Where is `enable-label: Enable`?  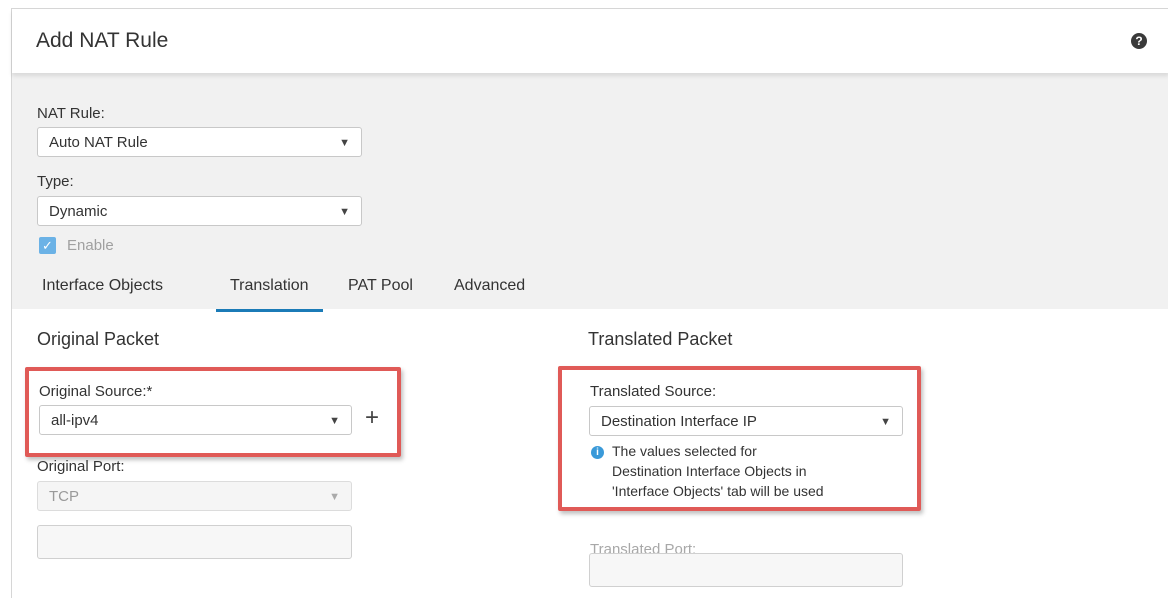 enable-label: Enable is located at coordinates (90, 245).